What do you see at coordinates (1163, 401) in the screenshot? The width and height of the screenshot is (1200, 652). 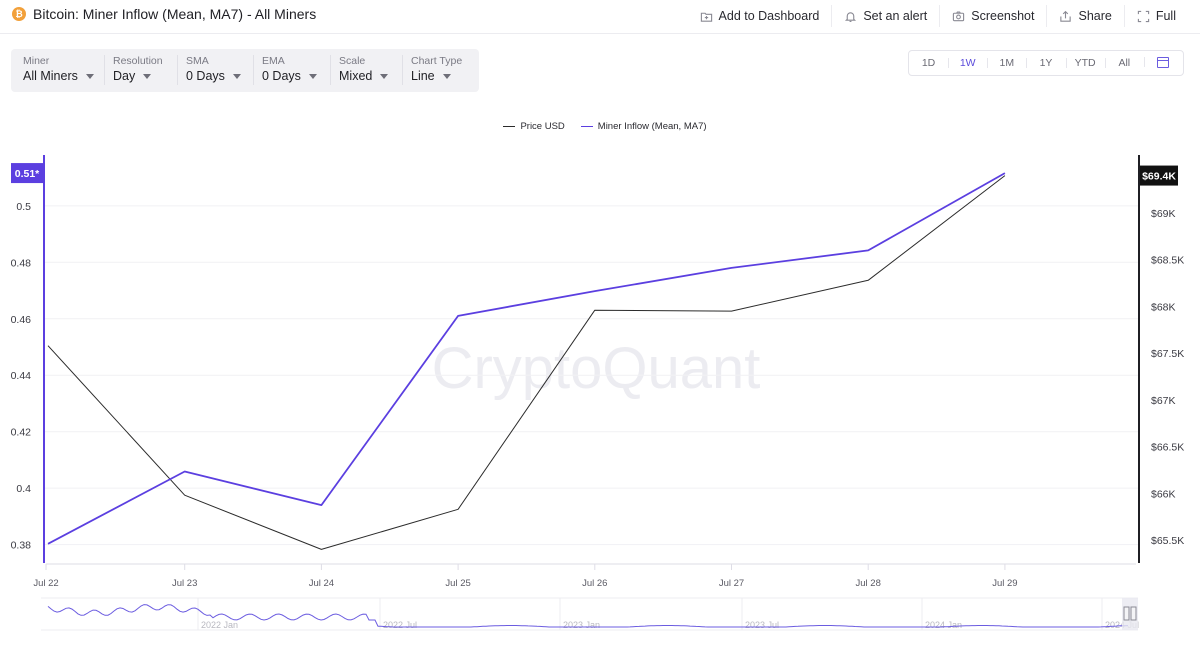 I see `right-tick-label: $67K` at bounding box center [1163, 401].